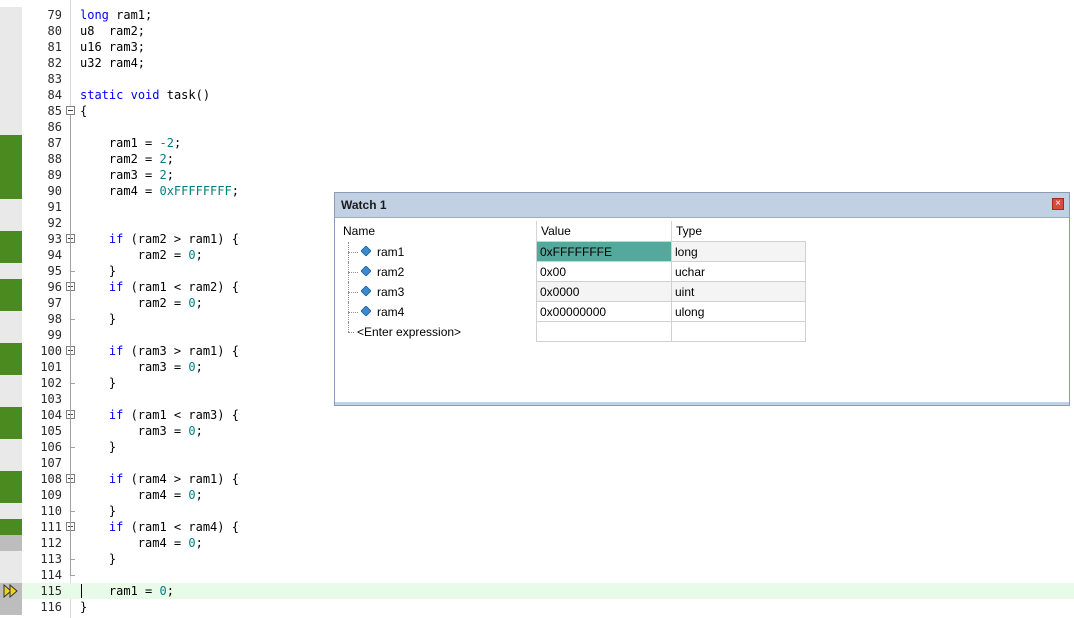 This screenshot has width=1074, height=618. I want to click on code-text: ram4 = 0xFFFFFFFF;, so click(159, 191).